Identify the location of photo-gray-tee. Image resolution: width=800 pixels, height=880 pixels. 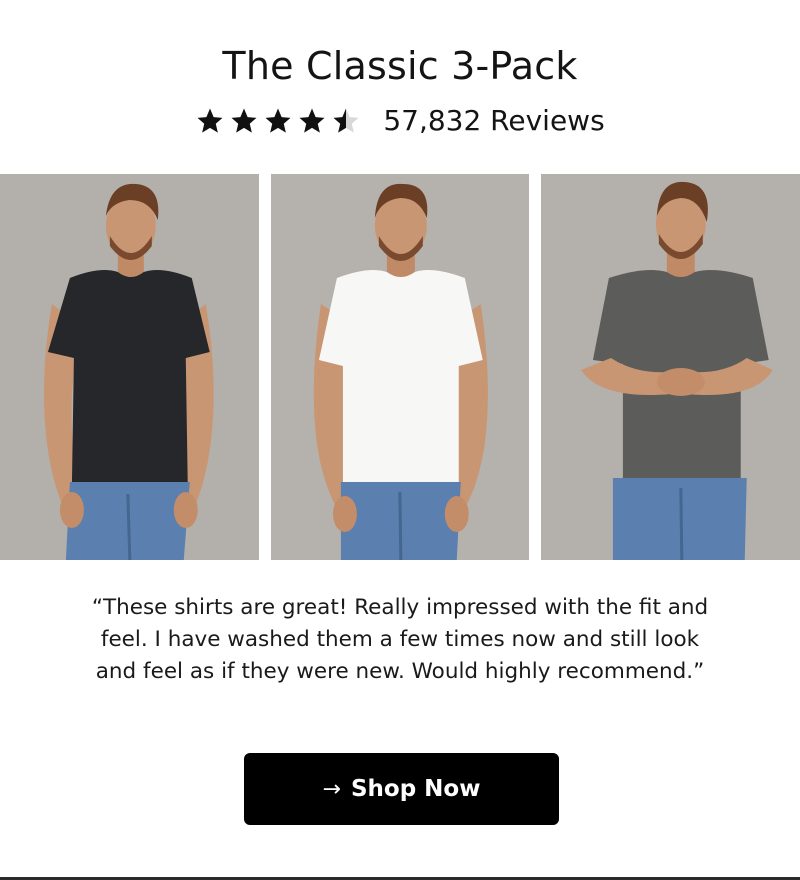
(670, 367).